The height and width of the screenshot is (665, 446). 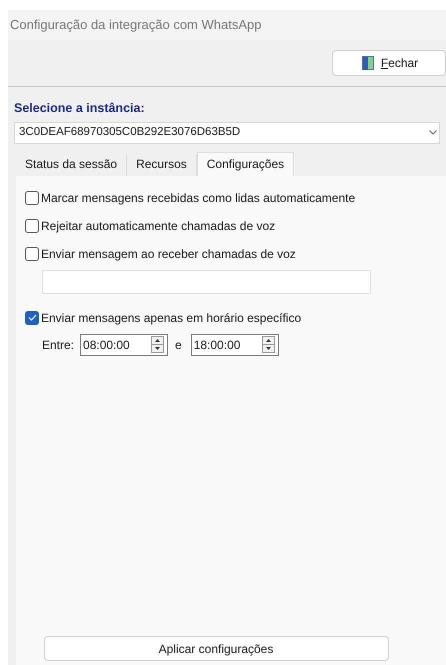 What do you see at coordinates (124, 345) in the screenshot?
I see `time-input: 08:00:00` at bounding box center [124, 345].